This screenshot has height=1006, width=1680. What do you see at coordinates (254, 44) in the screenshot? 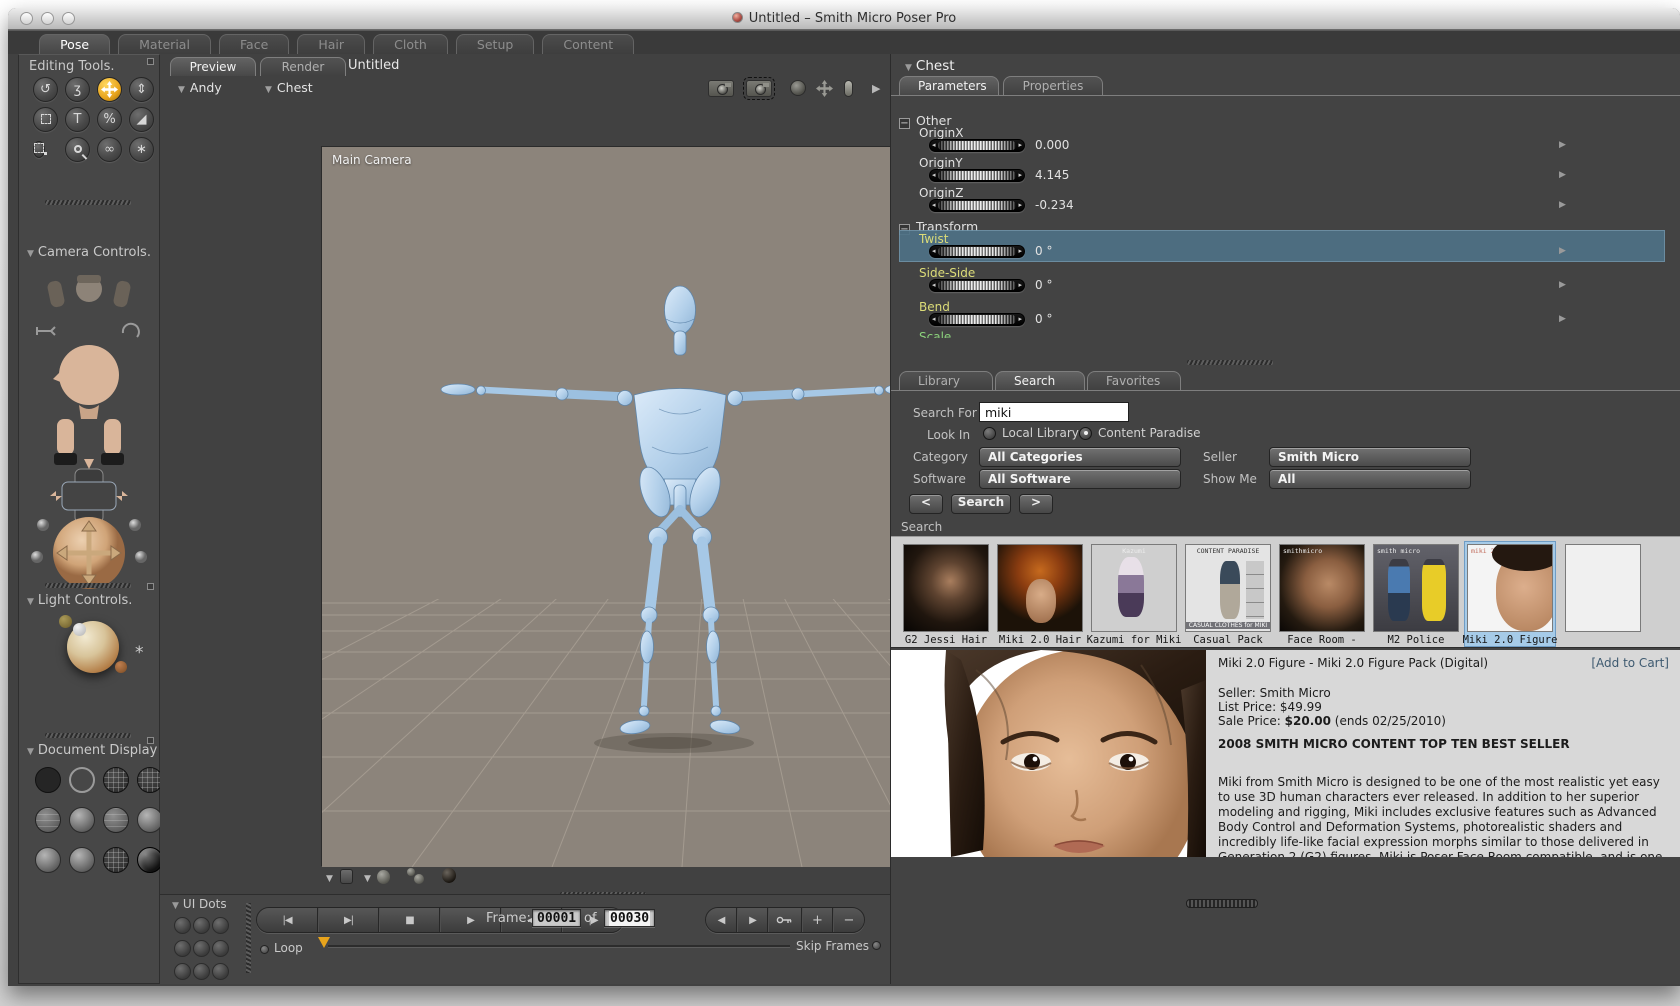
I see `tab-face: Face` at bounding box center [254, 44].